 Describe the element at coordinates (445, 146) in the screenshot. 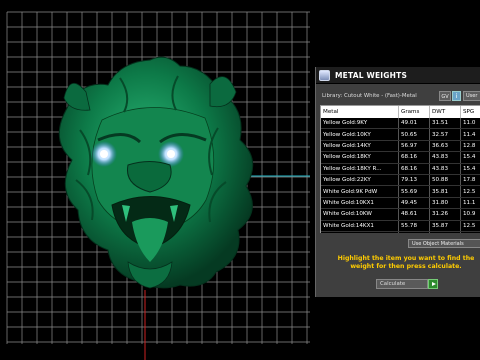

I see `table-cell-dwt: 36.63` at that location.